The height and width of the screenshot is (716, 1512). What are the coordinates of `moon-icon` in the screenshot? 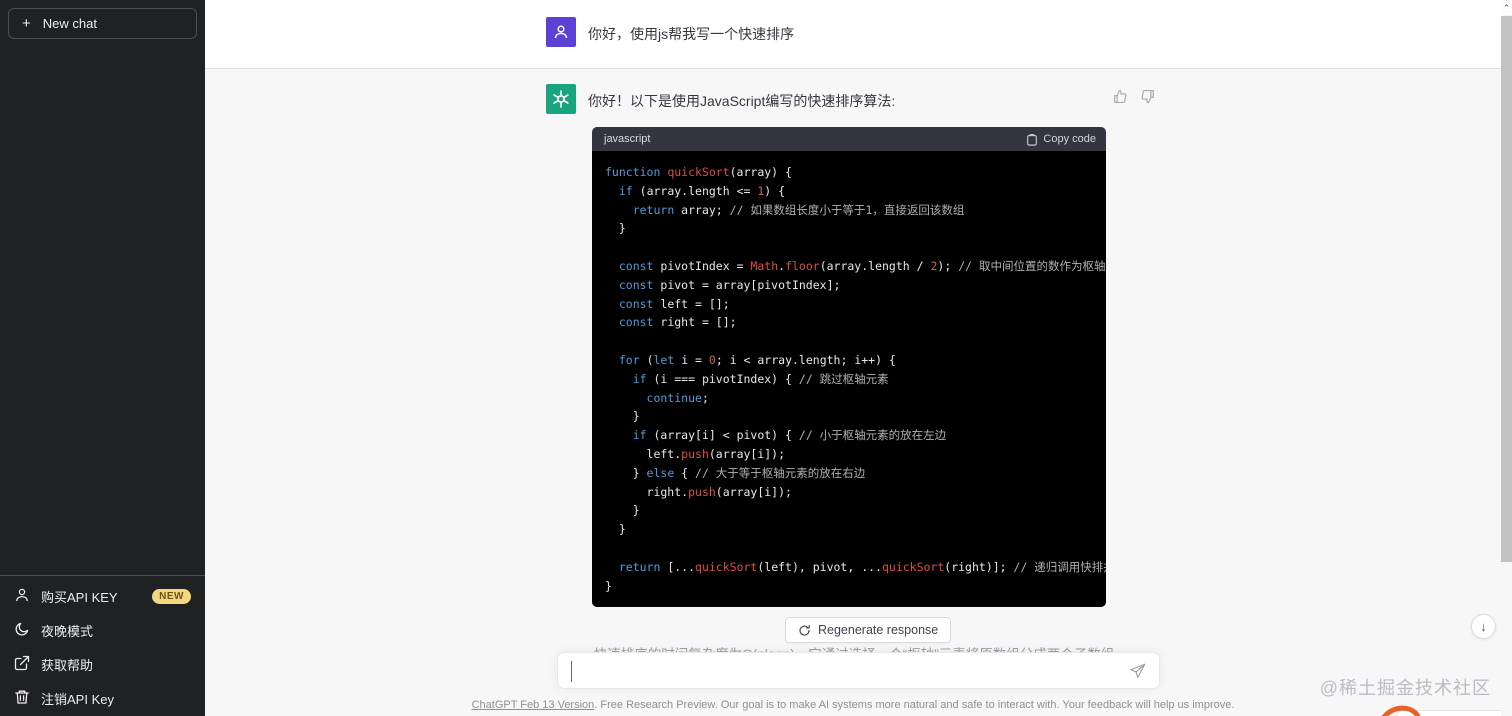 It's located at (22, 630).